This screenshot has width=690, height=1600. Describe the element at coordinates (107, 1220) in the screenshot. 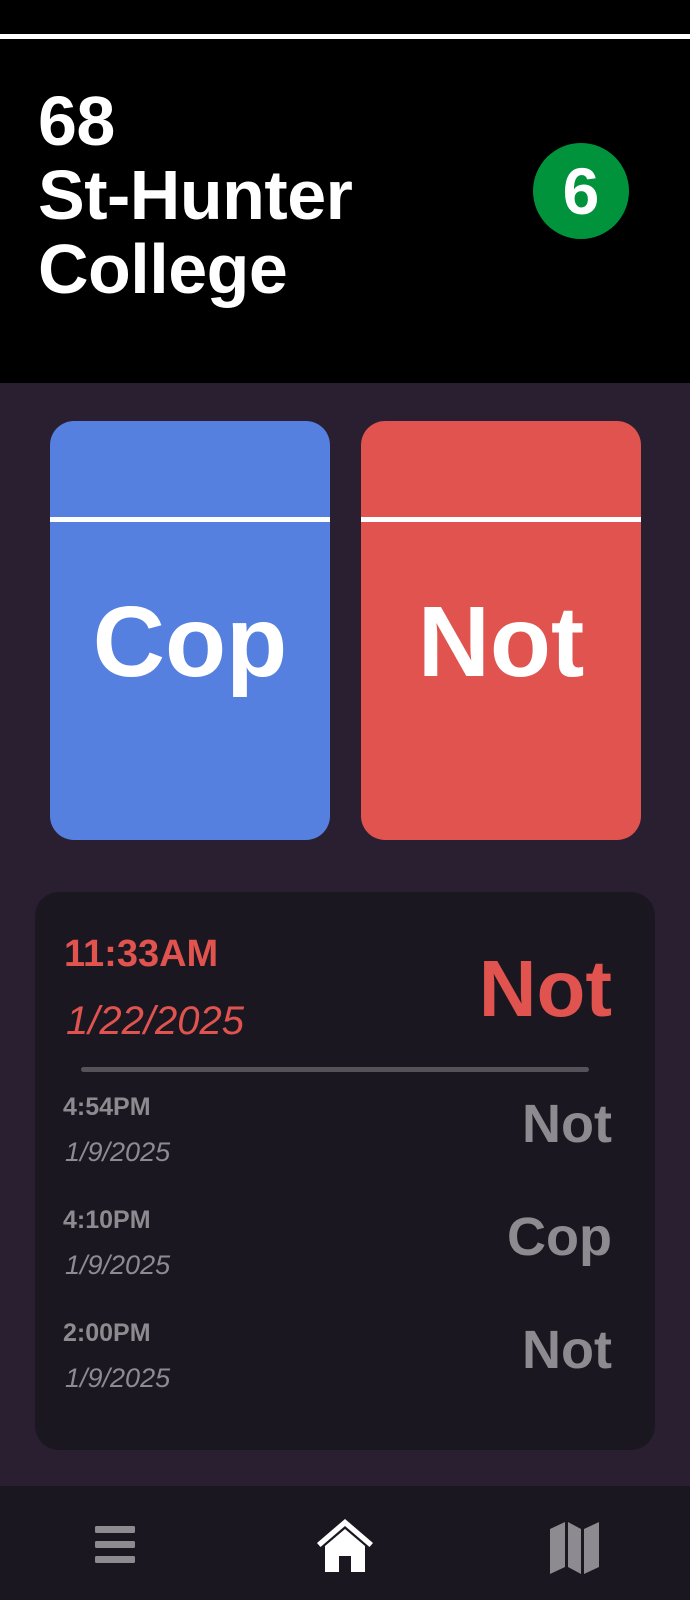

I see `entry-time: 4:10PM` at that location.